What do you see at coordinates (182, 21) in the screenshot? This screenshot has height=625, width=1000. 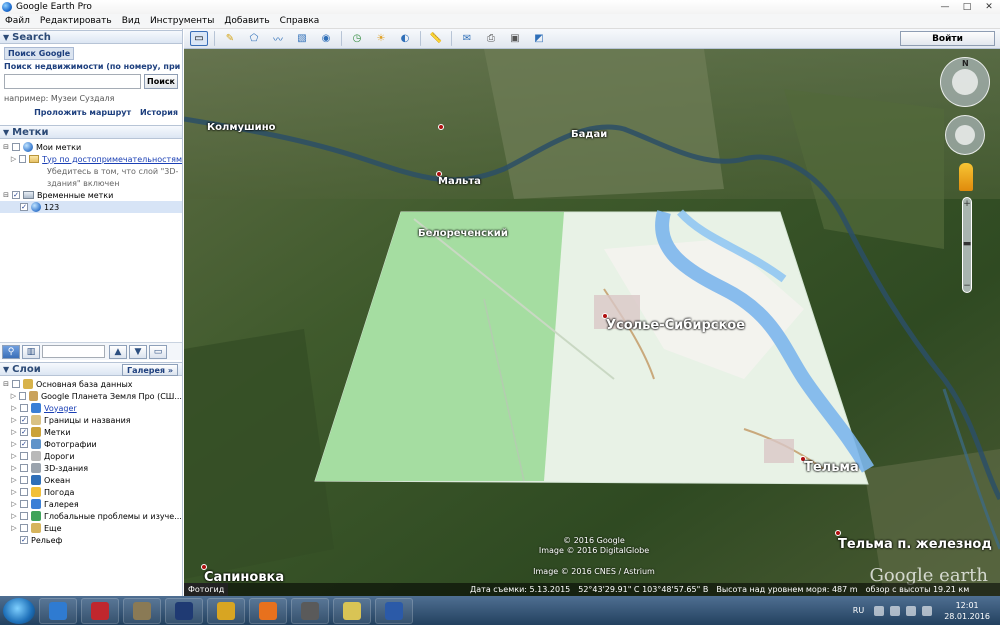 I see `menu-tools: Инструменты` at bounding box center [182, 21].